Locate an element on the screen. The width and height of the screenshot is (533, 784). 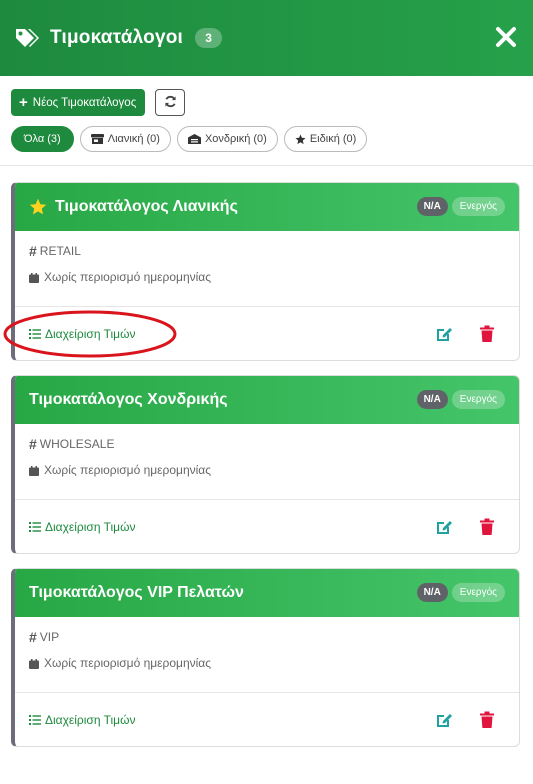
card-header: Τιμοκατάλογος VIP Πελατών N/A Ενεργός is located at coordinates (267, 593).